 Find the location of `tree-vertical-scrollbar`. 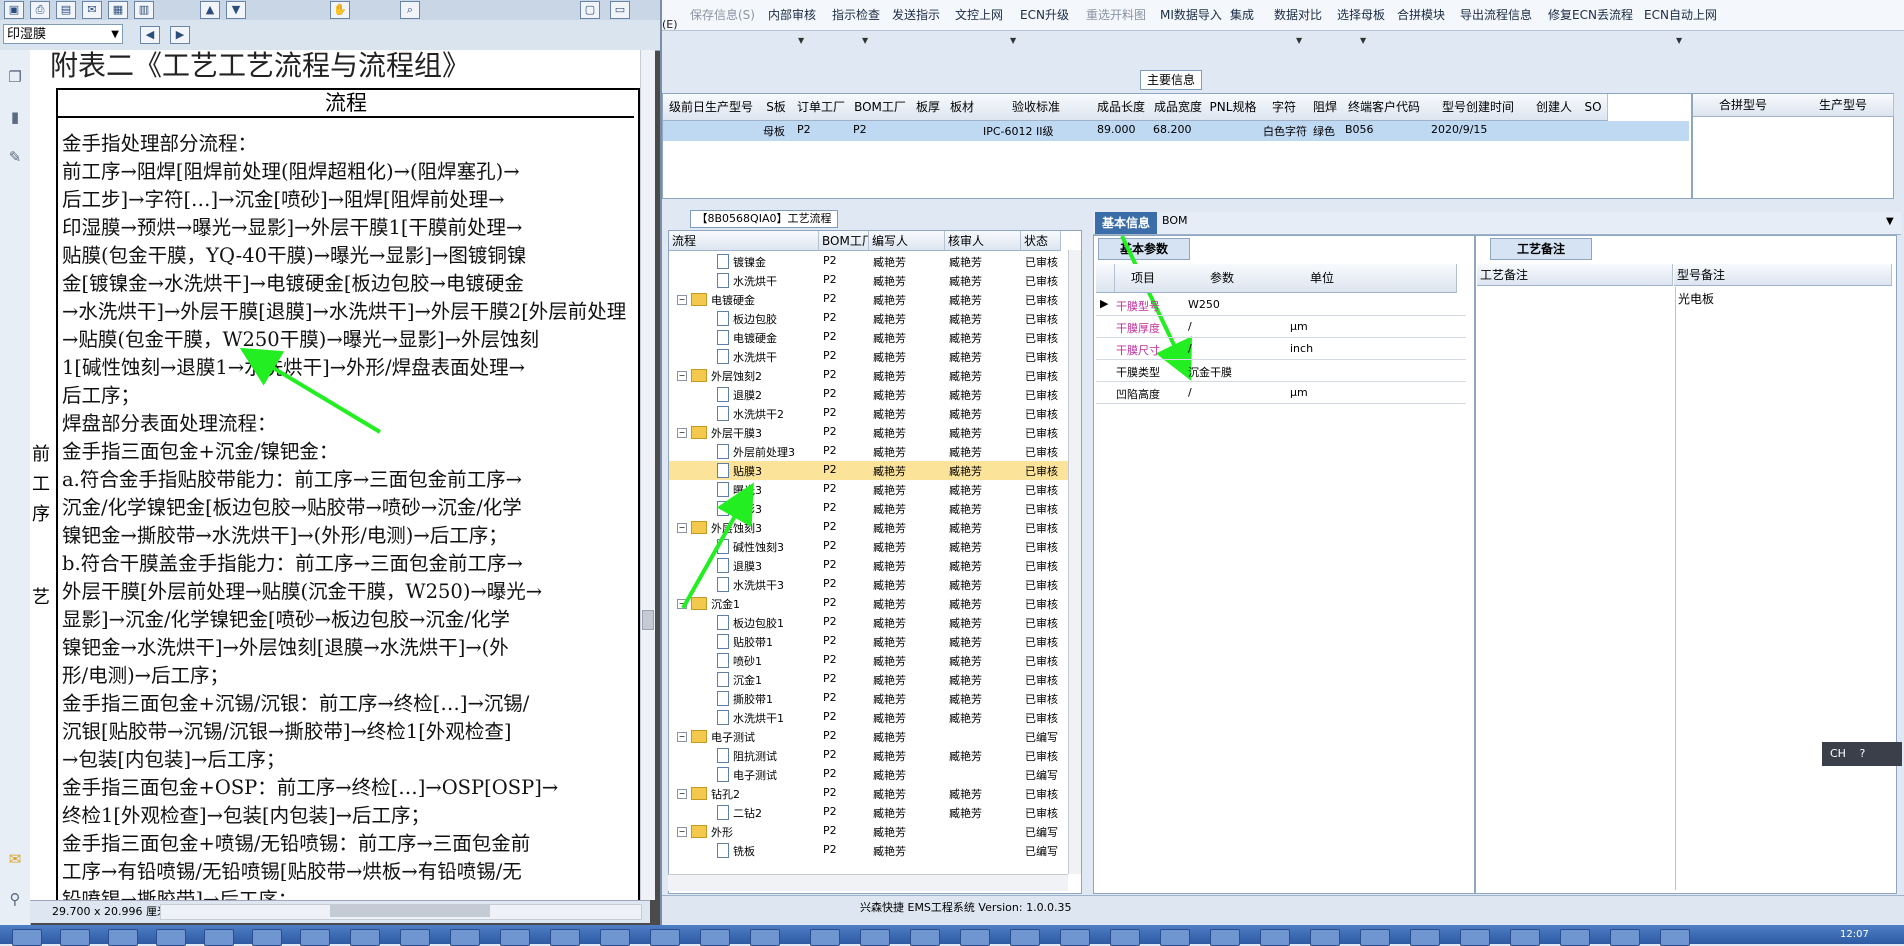

tree-vertical-scrollbar is located at coordinates (1074, 562).